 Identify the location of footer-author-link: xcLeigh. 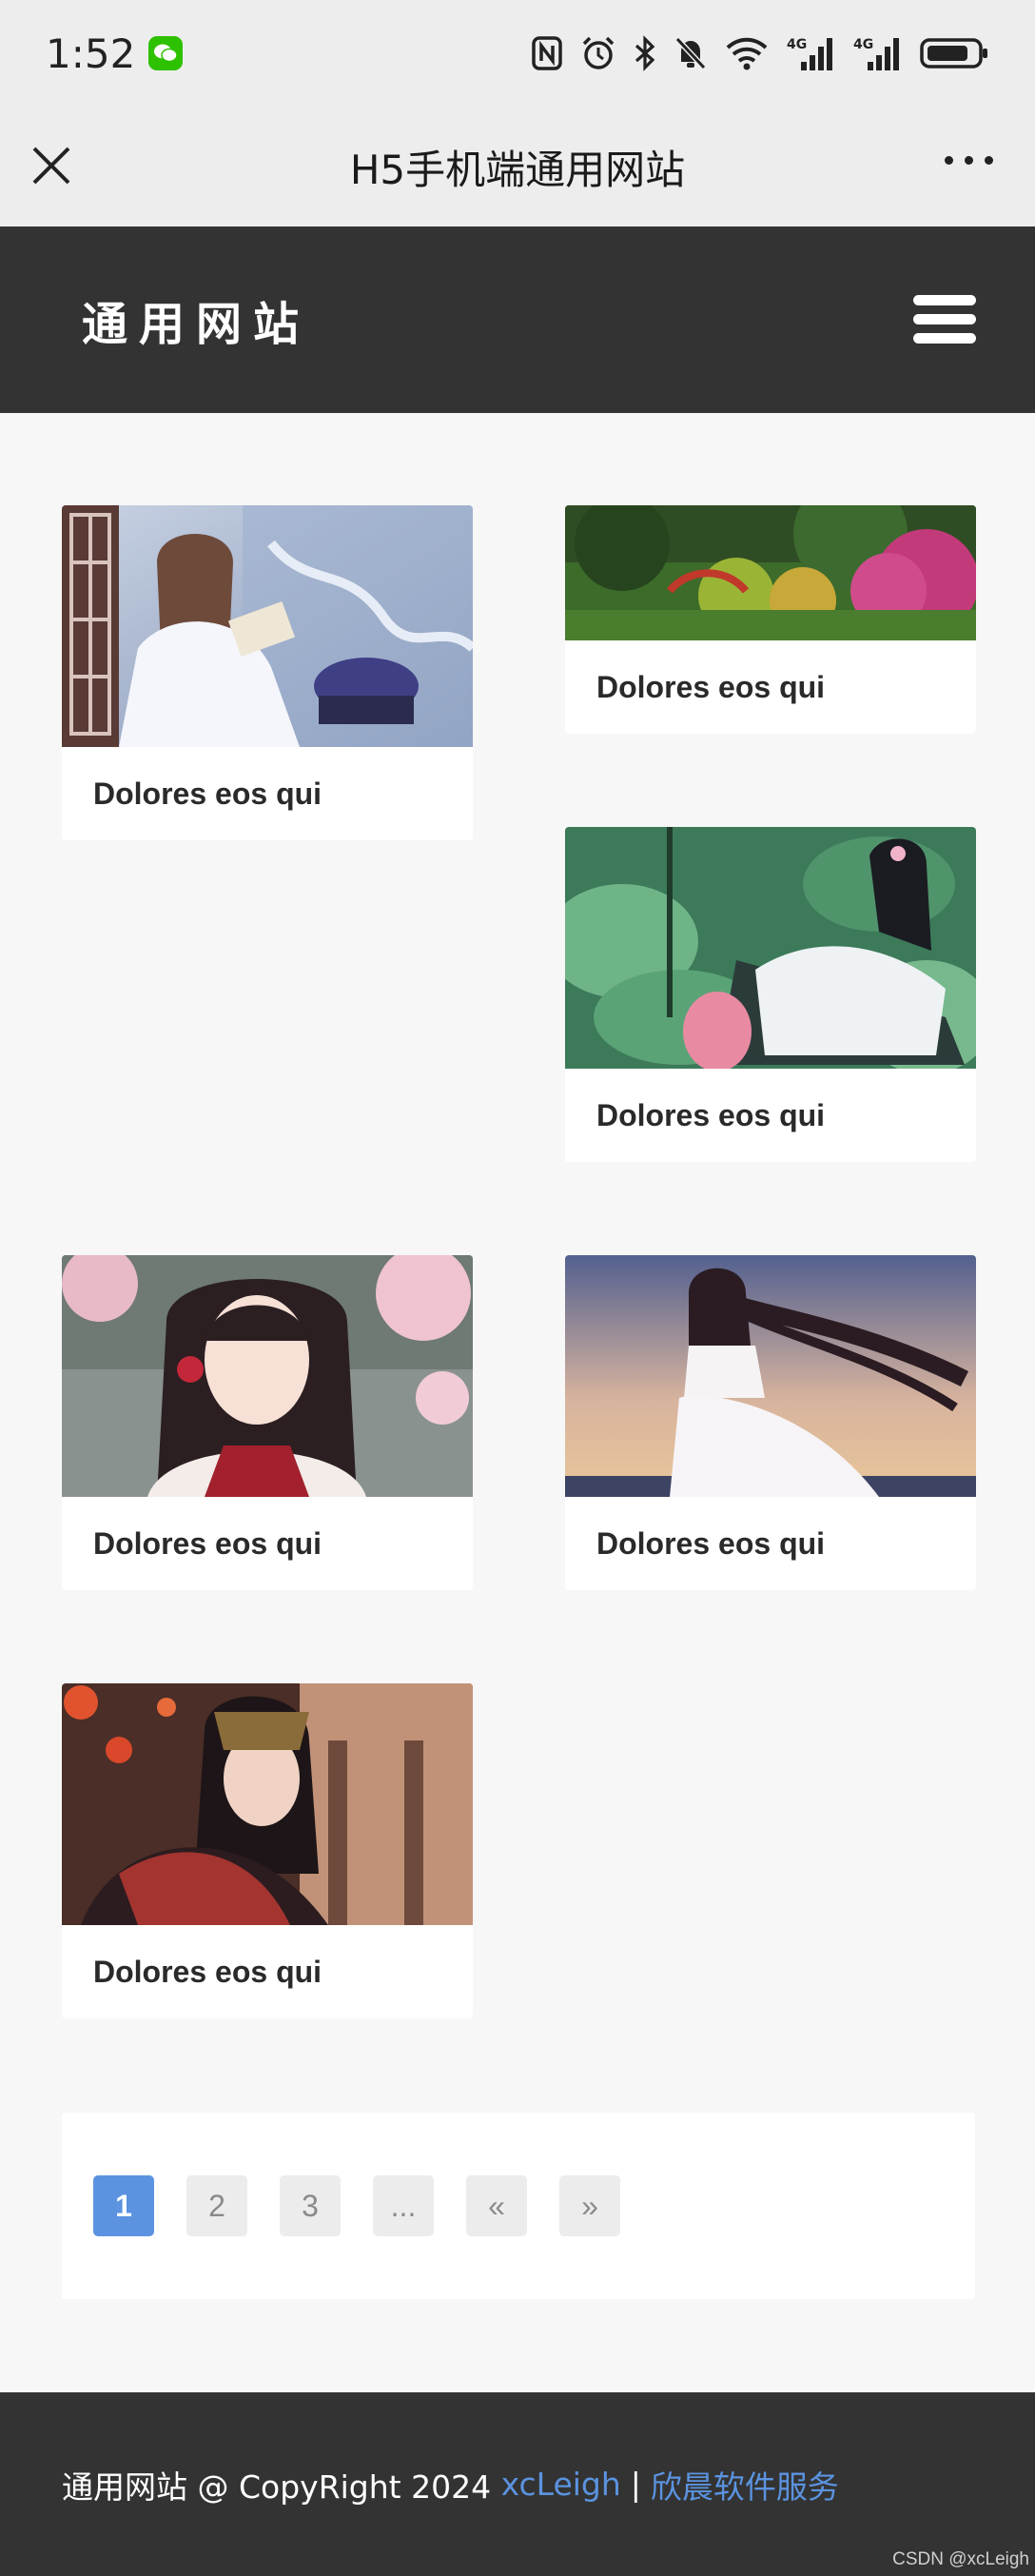
(561, 2484).